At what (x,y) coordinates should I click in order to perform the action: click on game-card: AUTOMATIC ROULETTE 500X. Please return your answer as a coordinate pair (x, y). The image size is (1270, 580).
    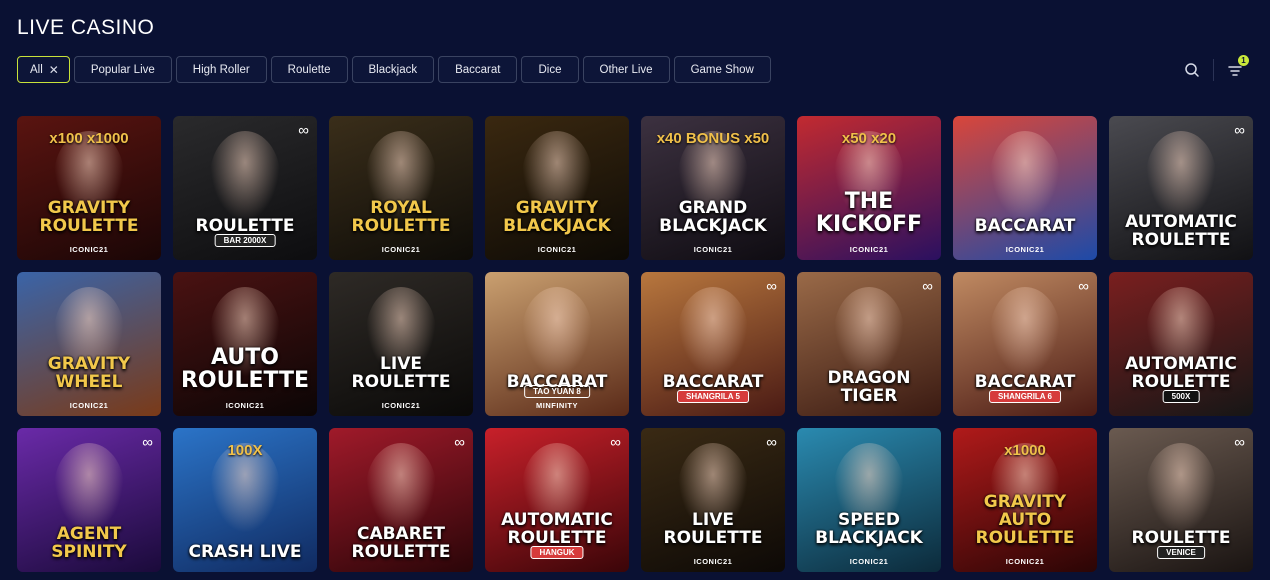
    Looking at the image, I should click on (1181, 344).